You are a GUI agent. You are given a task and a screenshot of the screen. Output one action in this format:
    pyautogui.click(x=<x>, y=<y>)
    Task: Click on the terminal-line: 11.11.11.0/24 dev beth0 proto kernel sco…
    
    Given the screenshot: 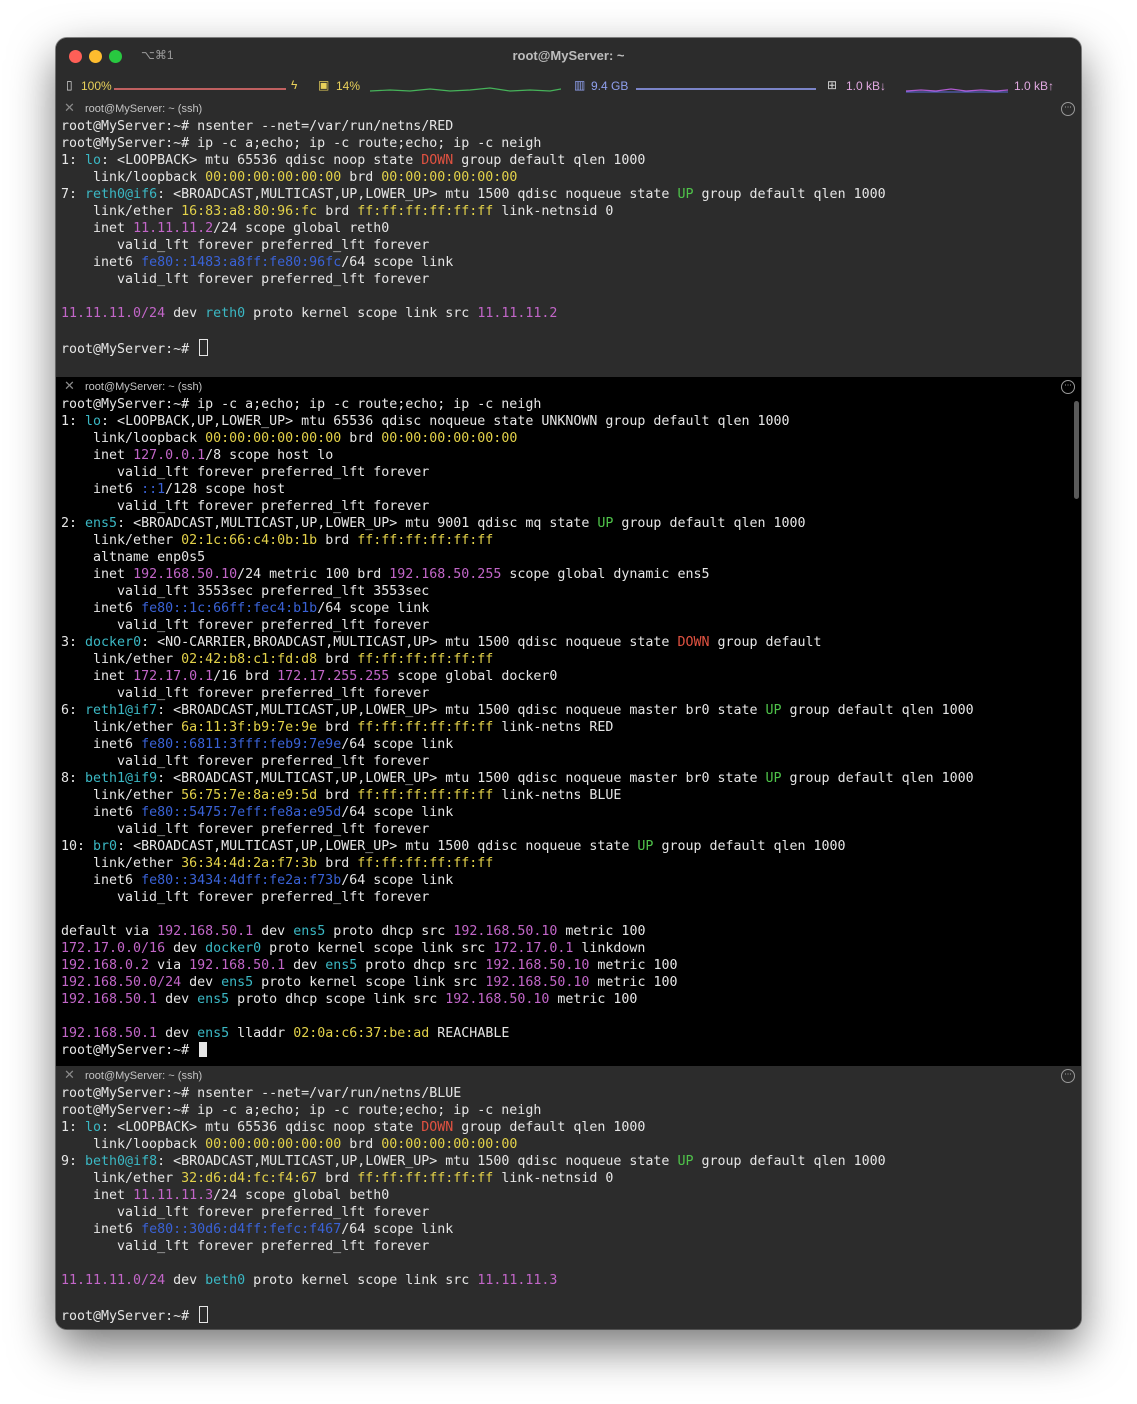 What is the action you would take?
    pyautogui.click(x=566, y=1280)
    